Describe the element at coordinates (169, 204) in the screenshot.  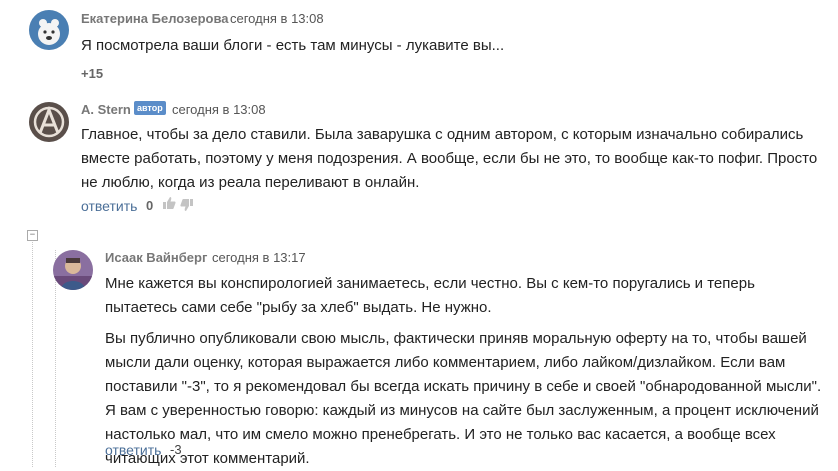
I see `thumbs-up-icon` at that location.